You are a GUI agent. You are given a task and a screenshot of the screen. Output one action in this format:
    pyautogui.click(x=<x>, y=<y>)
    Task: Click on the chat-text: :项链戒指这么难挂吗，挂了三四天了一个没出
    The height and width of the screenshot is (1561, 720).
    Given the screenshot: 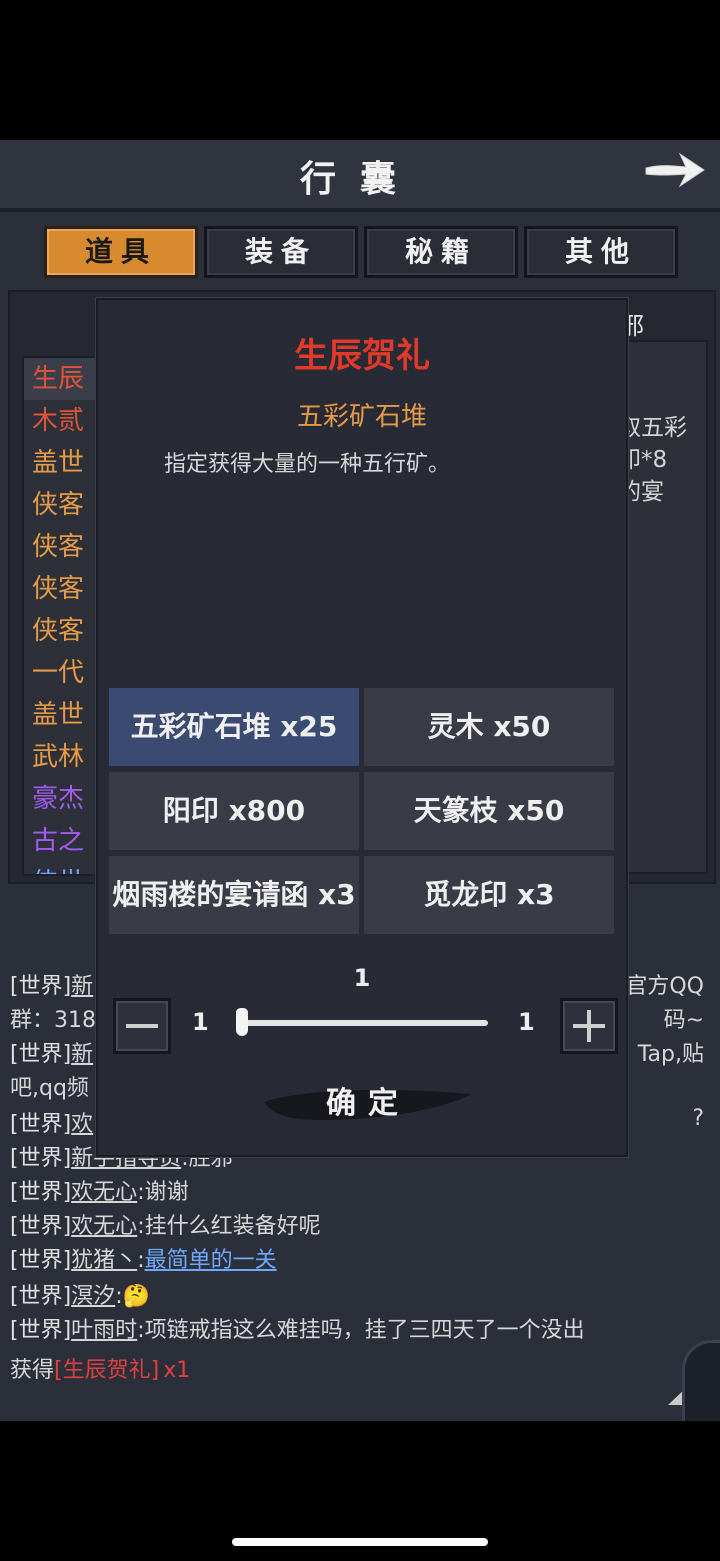 What is the action you would take?
    pyautogui.click(x=361, y=1330)
    